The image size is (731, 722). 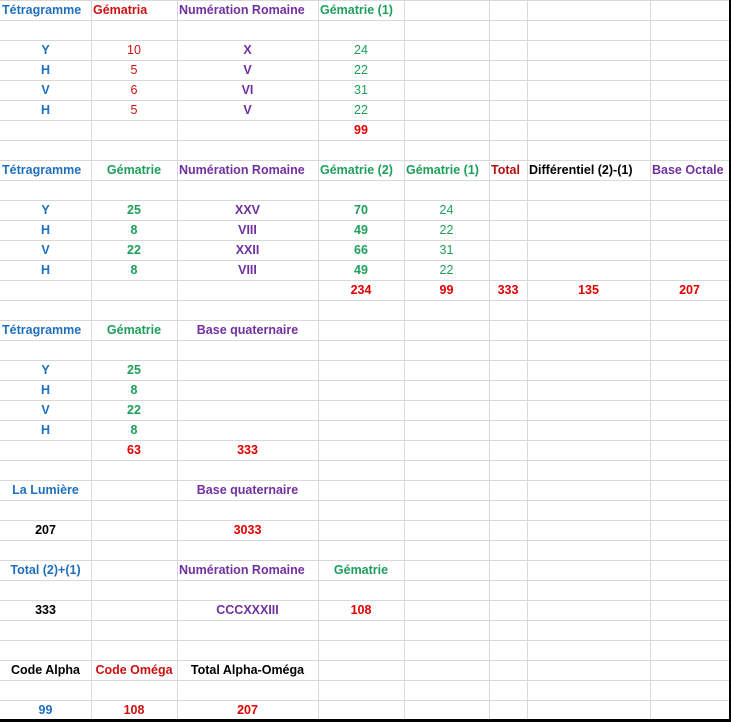 I want to click on sheet-cell: Total Alpha-Oméga, so click(x=247, y=670).